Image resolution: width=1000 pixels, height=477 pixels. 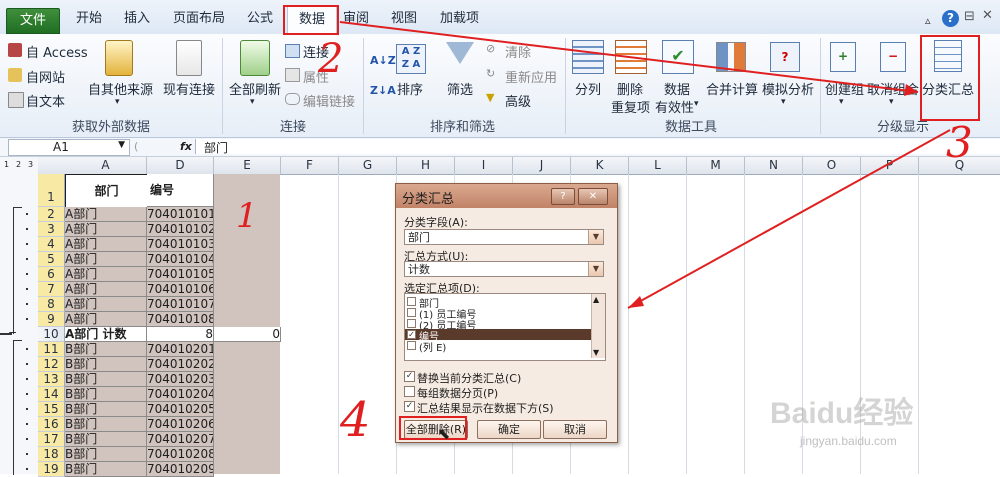 What do you see at coordinates (848, 441) in the screenshot?
I see `watermark-url: jingyan.baidu.com` at bounding box center [848, 441].